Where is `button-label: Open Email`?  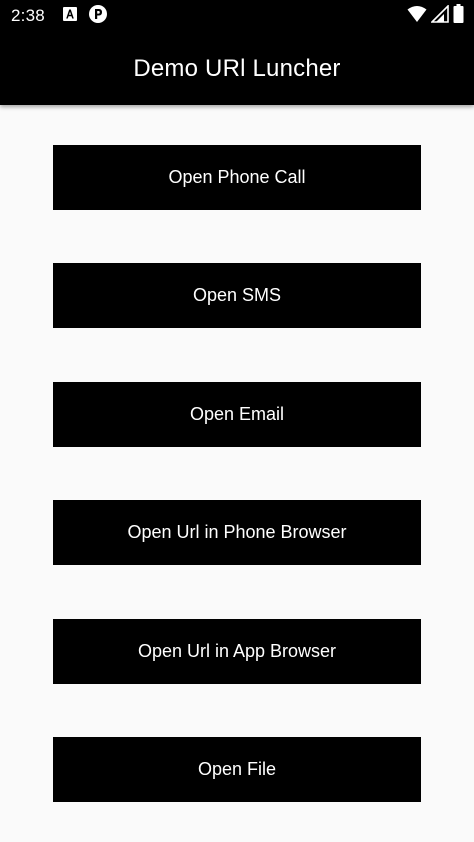 button-label: Open Email is located at coordinates (237, 414).